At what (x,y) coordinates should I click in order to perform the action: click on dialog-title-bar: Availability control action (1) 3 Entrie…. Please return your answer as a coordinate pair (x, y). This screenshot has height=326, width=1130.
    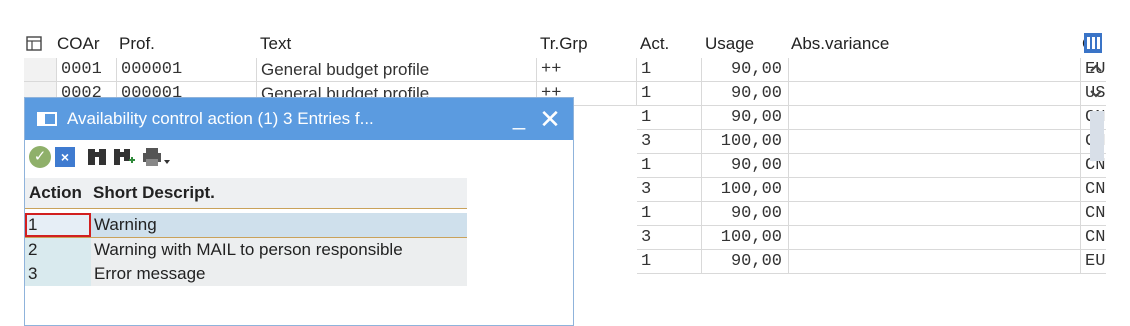
    Looking at the image, I should click on (299, 119).